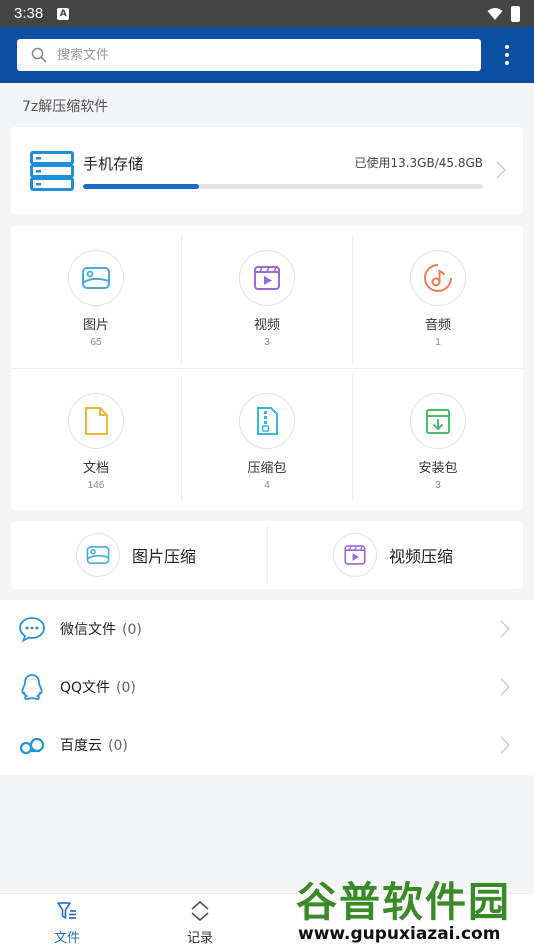 The width and height of the screenshot is (534, 950). Describe the element at coordinates (65, 107) in the screenshot. I see `app-title: 7z解压缩软件` at that location.